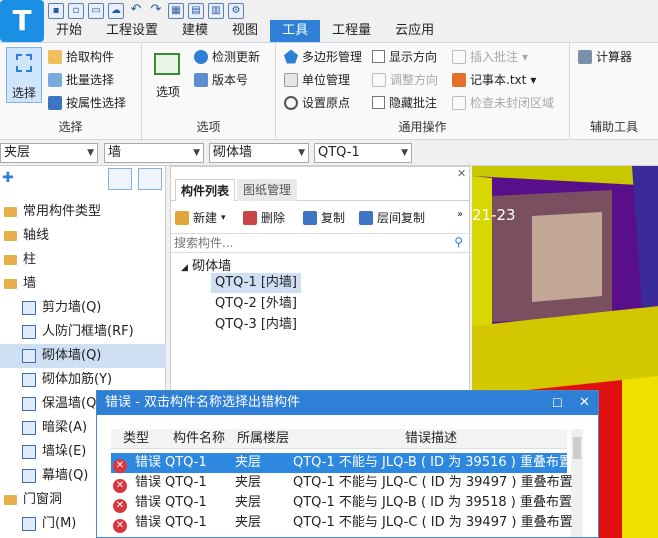 Image resolution: width=658 pixels, height=538 pixels. Describe the element at coordinates (83, 380) in the screenshot. I see `tree-node: 砌体加筋(Y)` at that location.